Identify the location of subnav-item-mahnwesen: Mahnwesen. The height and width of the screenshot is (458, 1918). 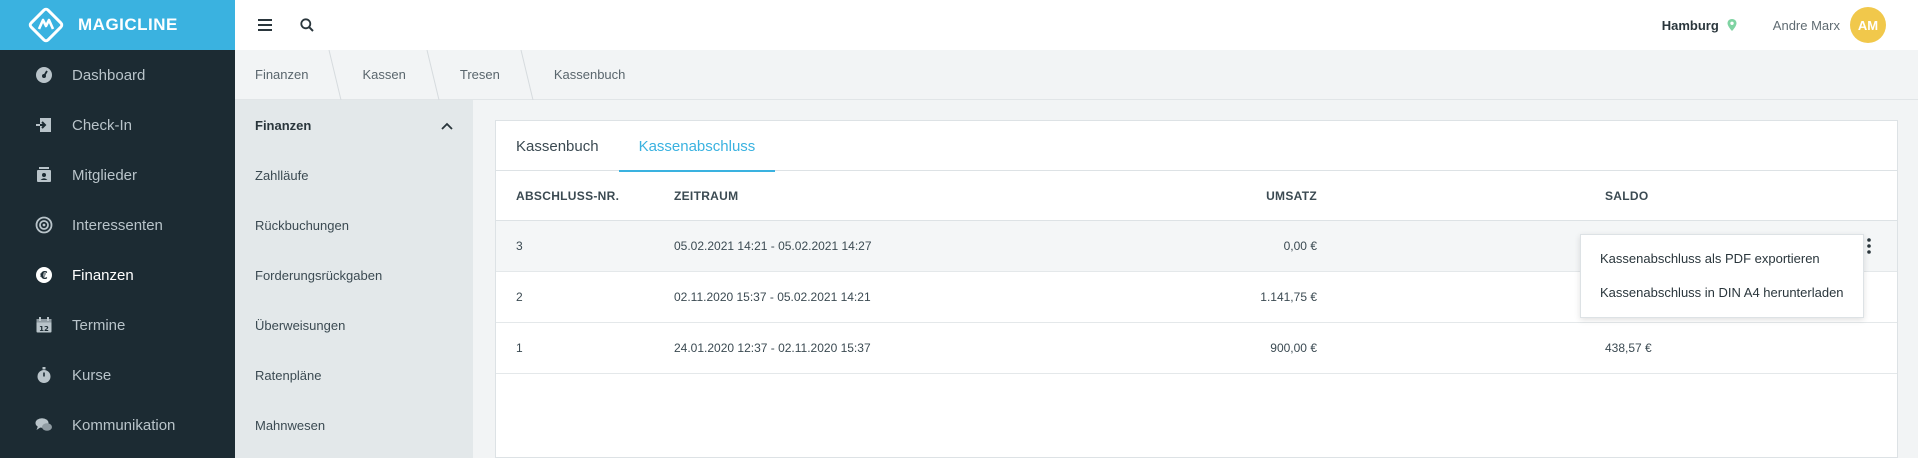
(354, 425).